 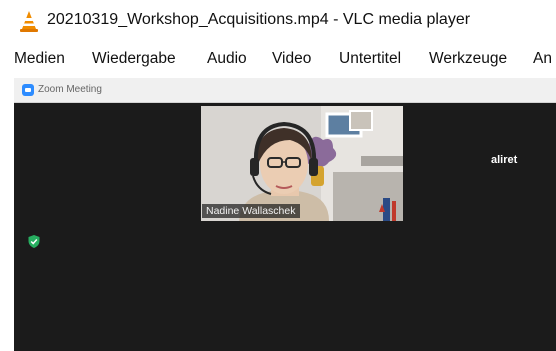 I want to click on menu-ansicht: An, so click(x=542, y=59).